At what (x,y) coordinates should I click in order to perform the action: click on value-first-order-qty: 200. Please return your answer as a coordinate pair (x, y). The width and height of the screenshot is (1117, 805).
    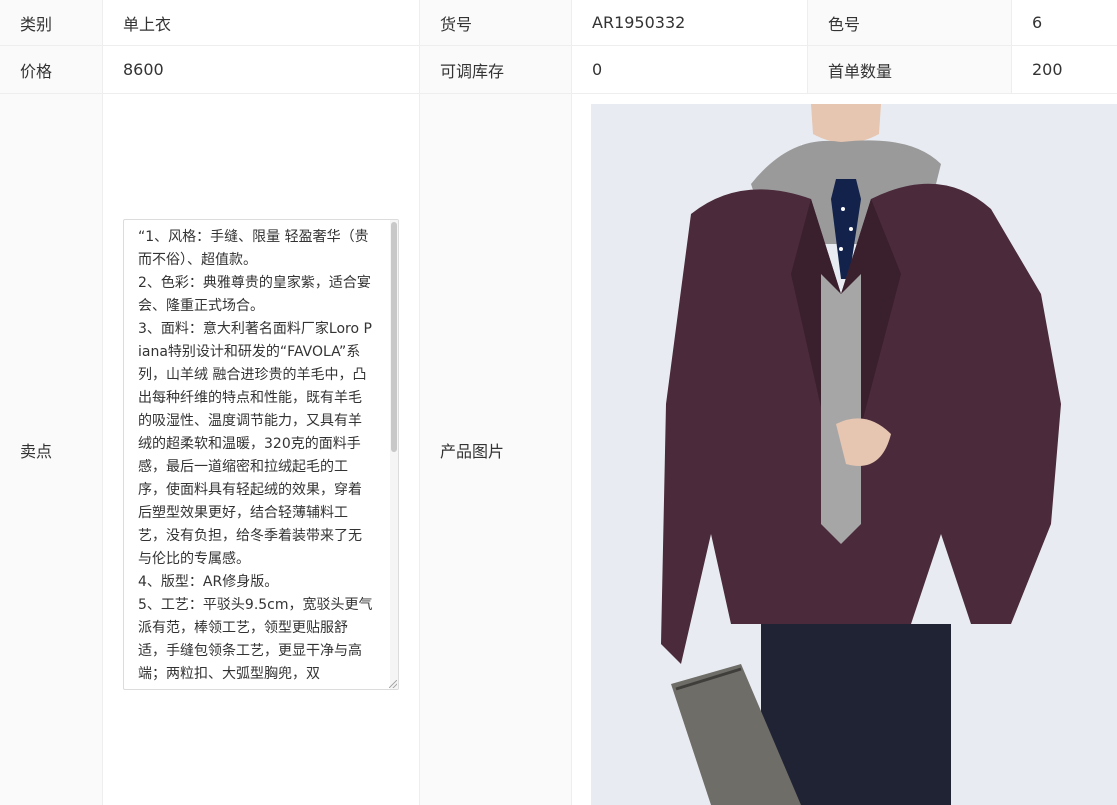
    Looking at the image, I should click on (1064, 70).